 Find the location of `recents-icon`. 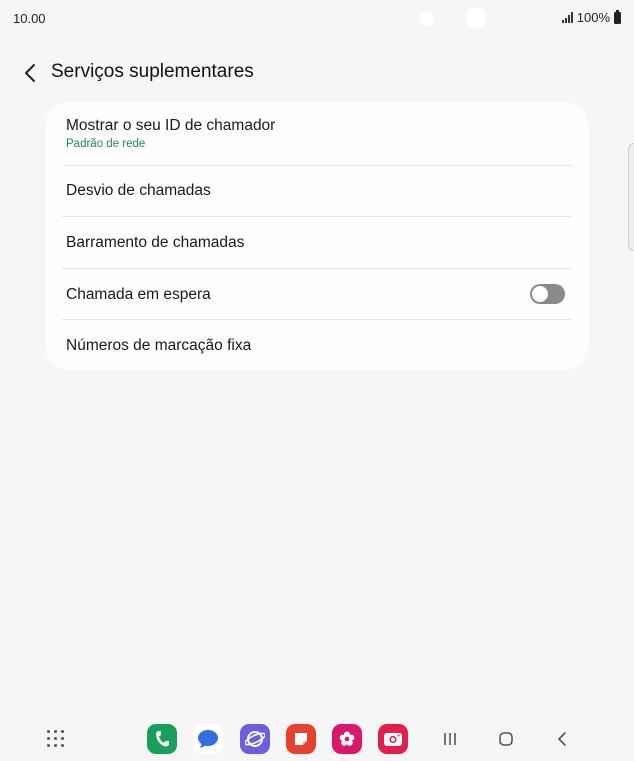

recents-icon is located at coordinates (450, 739).